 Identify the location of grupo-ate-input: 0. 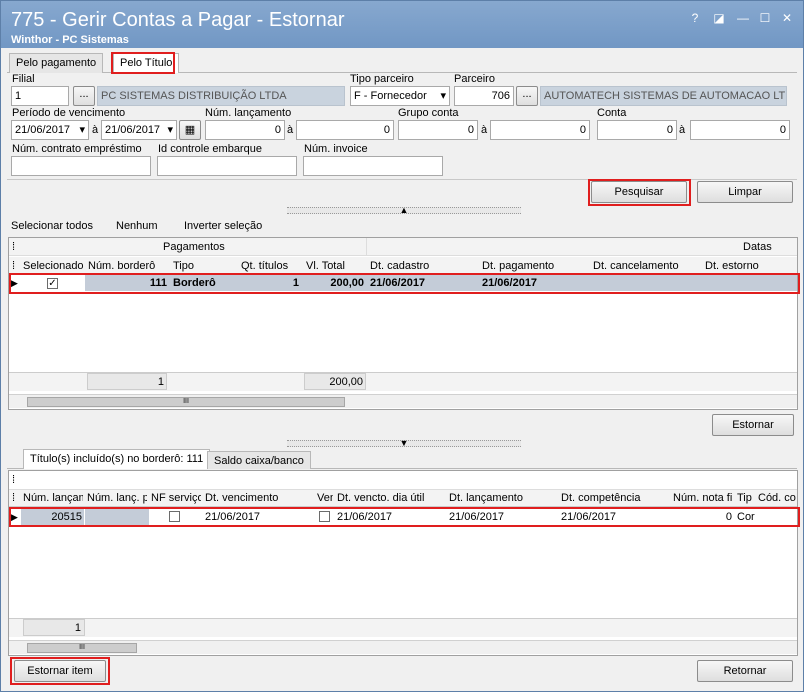
(540, 130).